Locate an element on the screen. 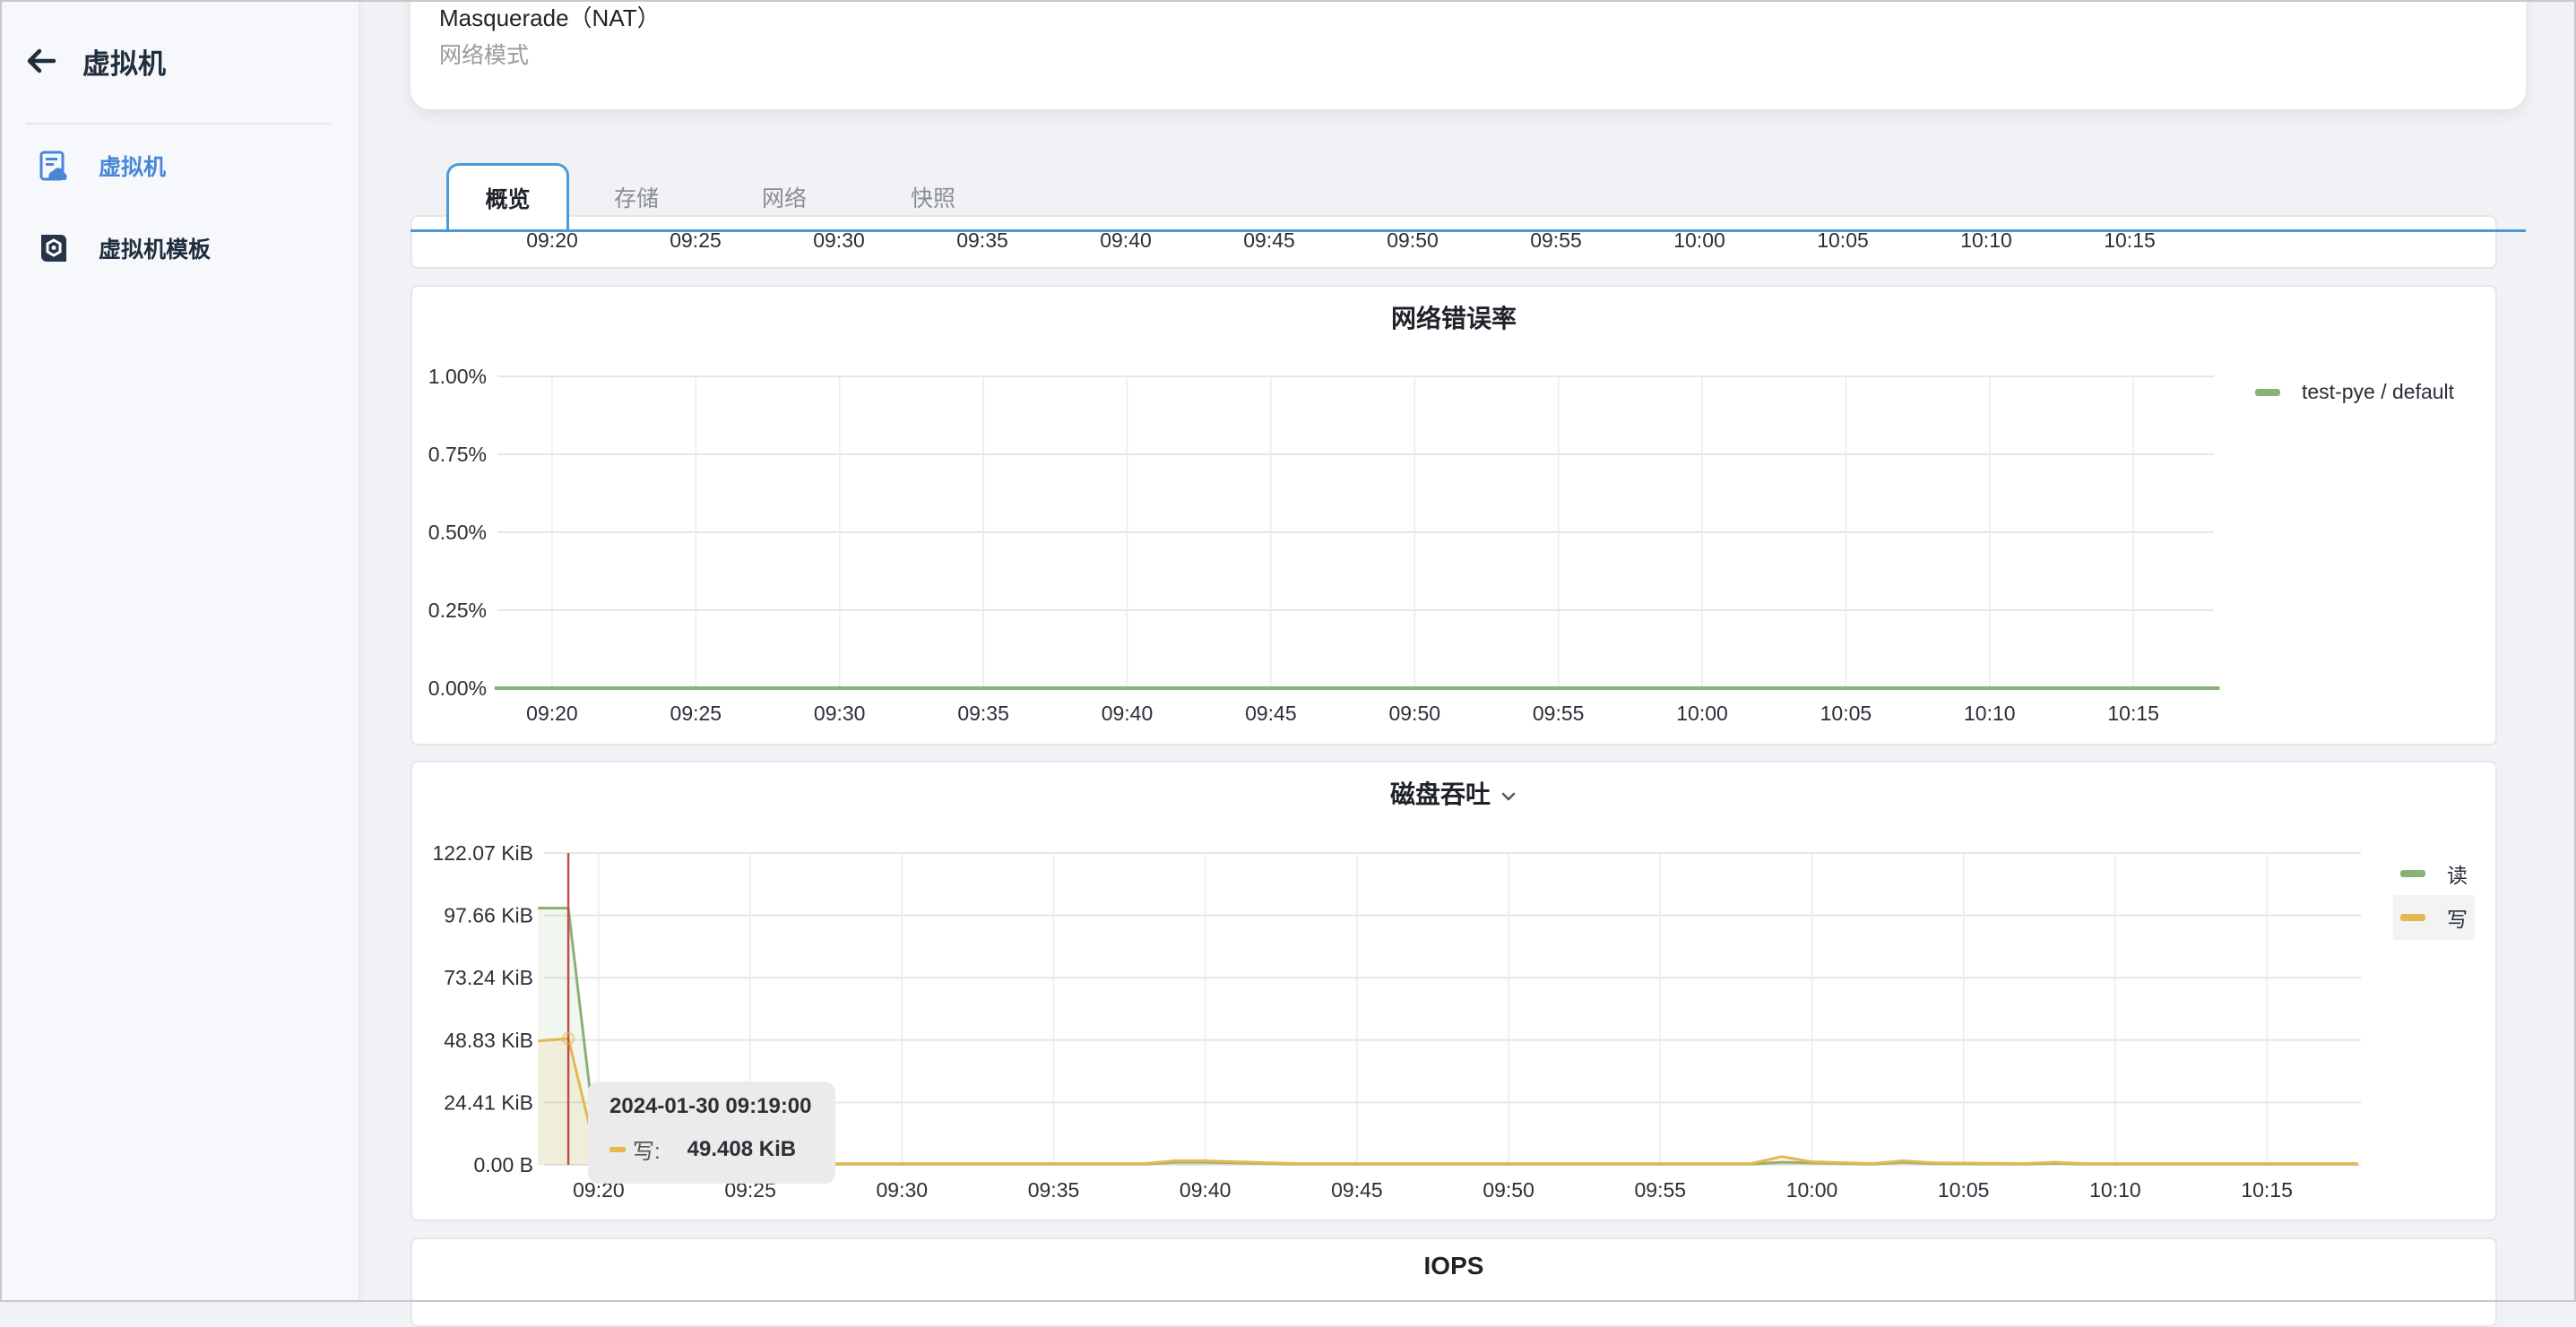  network-mode-label: 网络模式 is located at coordinates (484, 55).